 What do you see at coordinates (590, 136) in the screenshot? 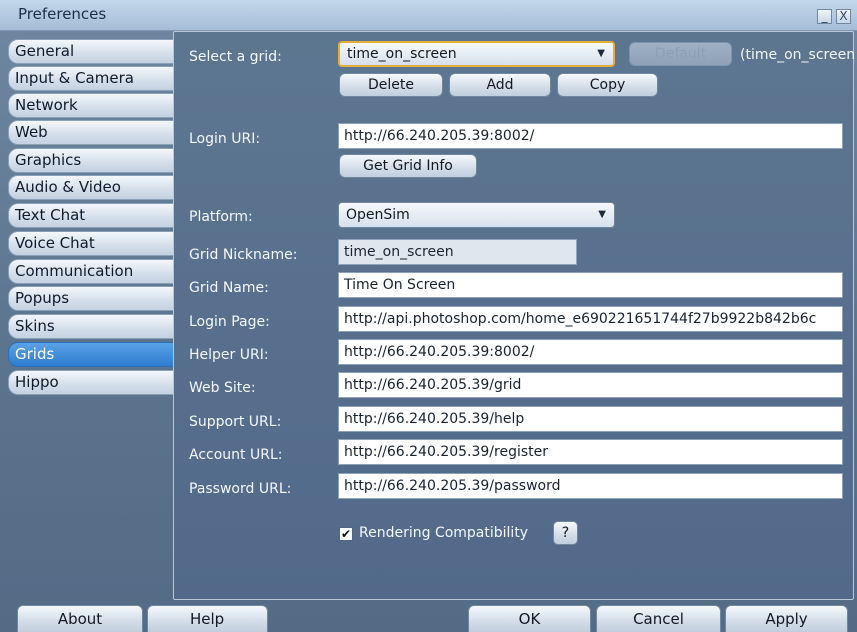
I see `login-uri-field: http://66.240.205.39:8002/` at bounding box center [590, 136].